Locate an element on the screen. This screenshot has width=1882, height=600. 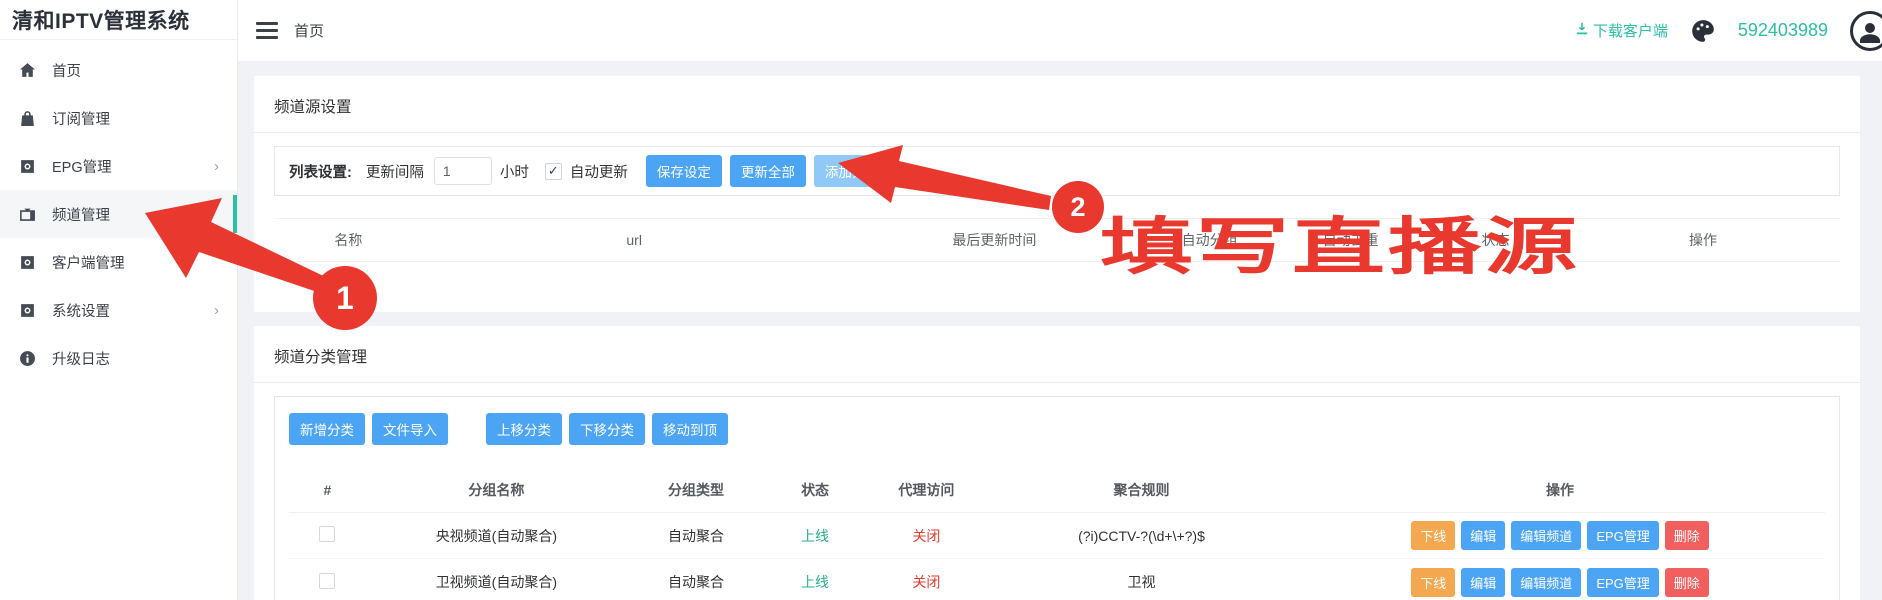
channel-category-title: 频道分类管理 is located at coordinates (321, 357).